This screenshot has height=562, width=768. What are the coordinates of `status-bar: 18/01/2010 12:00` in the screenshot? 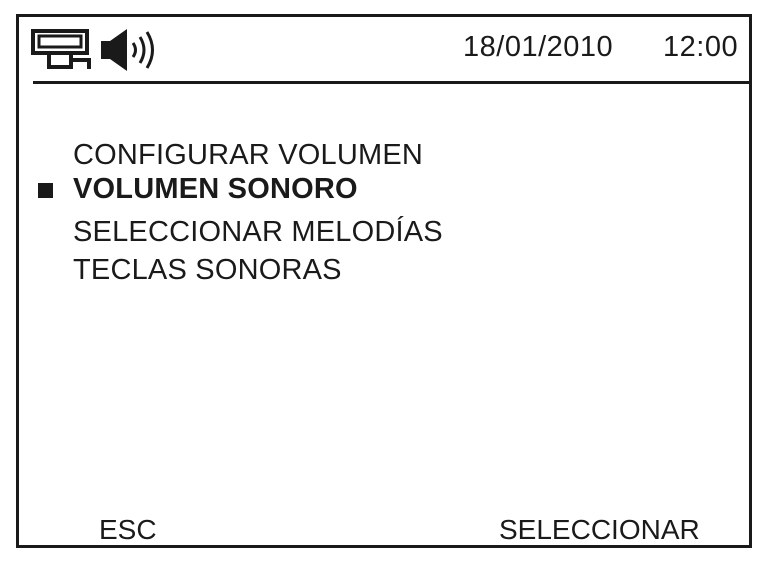 It's located at (384, 48).